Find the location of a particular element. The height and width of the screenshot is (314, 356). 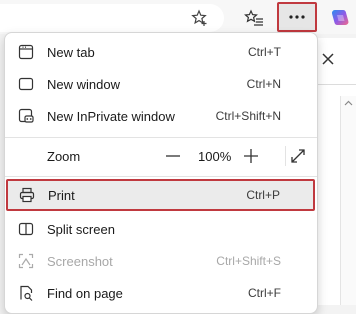

zoom-level: 100% is located at coordinates (215, 156).